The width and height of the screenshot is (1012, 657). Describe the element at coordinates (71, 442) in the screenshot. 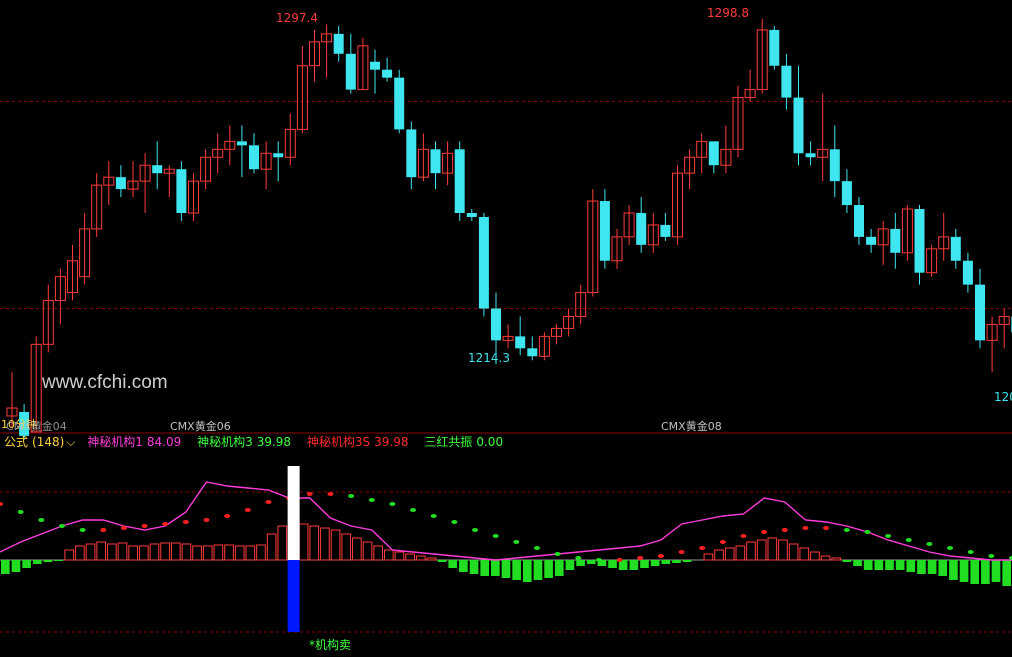

I see `chevron-down-icon: ⌵` at that location.